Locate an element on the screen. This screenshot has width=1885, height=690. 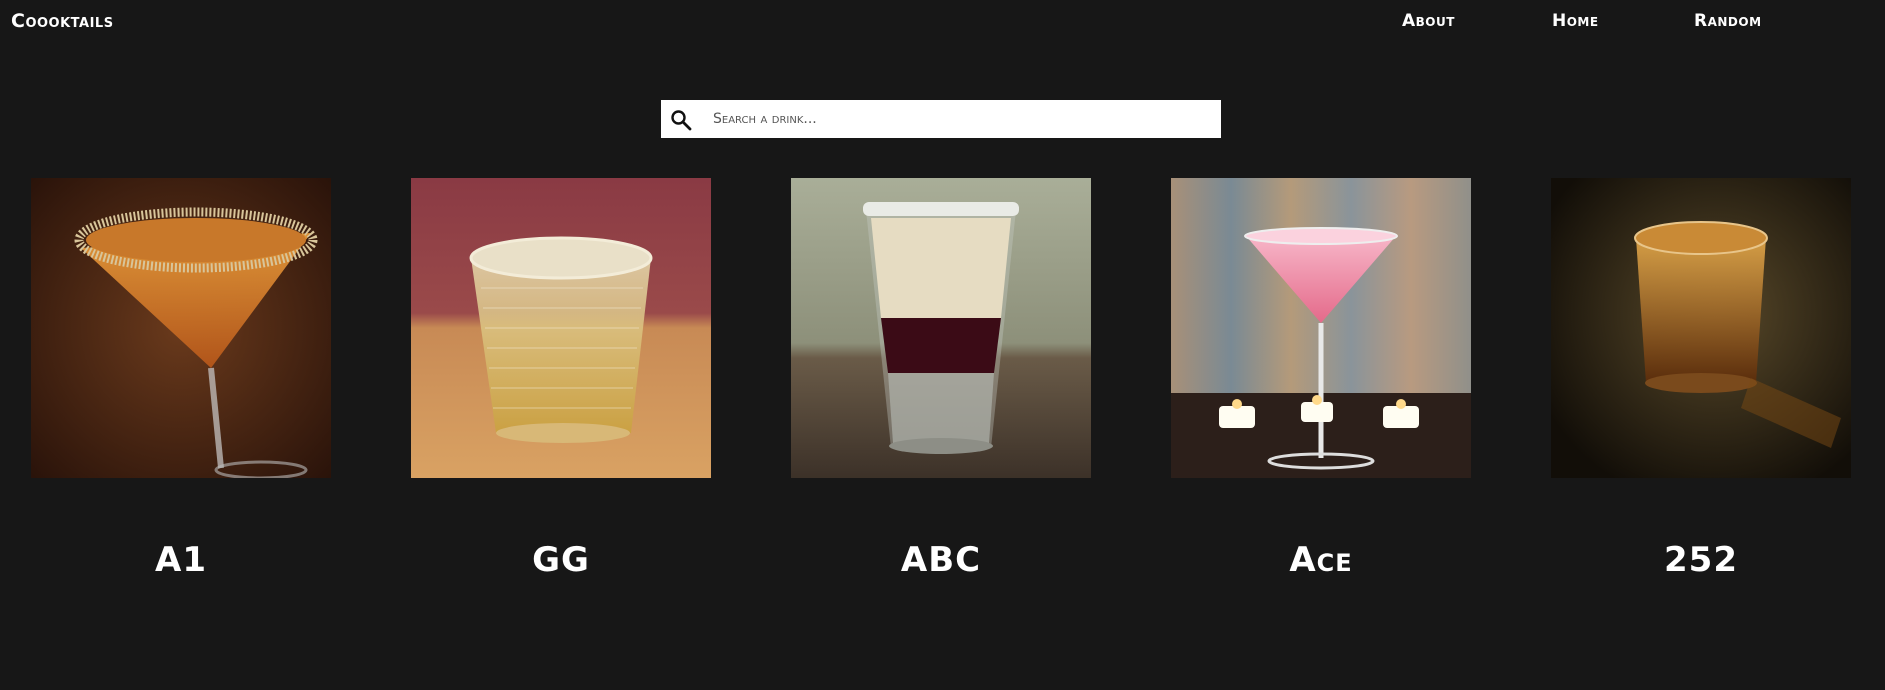
search-bar is located at coordinates (941, 119).